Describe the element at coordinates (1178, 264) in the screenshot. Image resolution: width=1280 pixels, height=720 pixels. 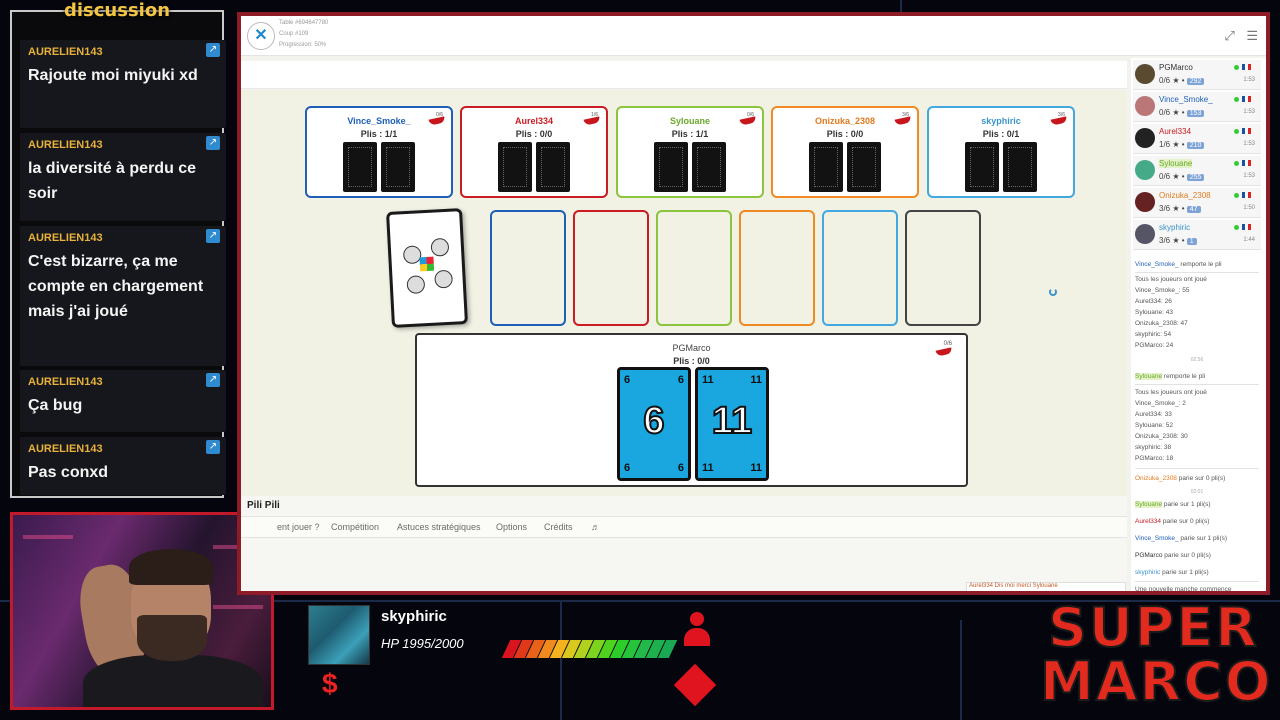
I see `log-entry: Vince_Smoke_ remporte le pli` at that location.